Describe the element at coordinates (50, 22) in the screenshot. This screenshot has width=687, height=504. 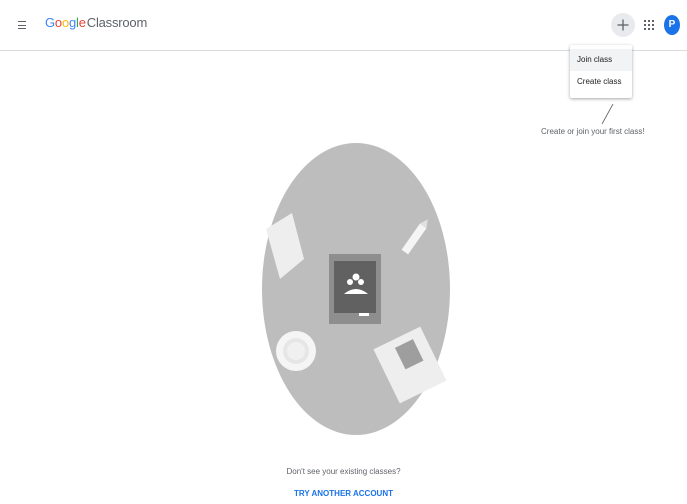
I see `logo-letter: G` at that location.